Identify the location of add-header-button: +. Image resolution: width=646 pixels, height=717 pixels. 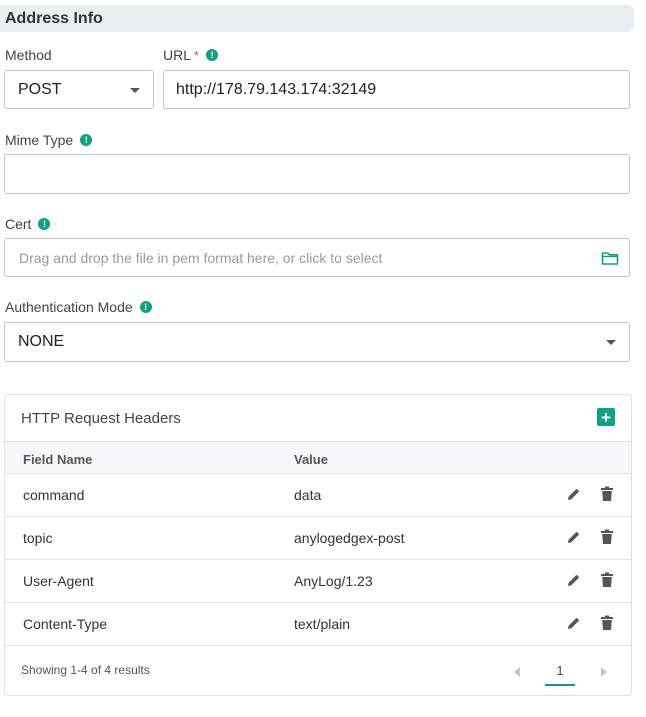
(606, 417).